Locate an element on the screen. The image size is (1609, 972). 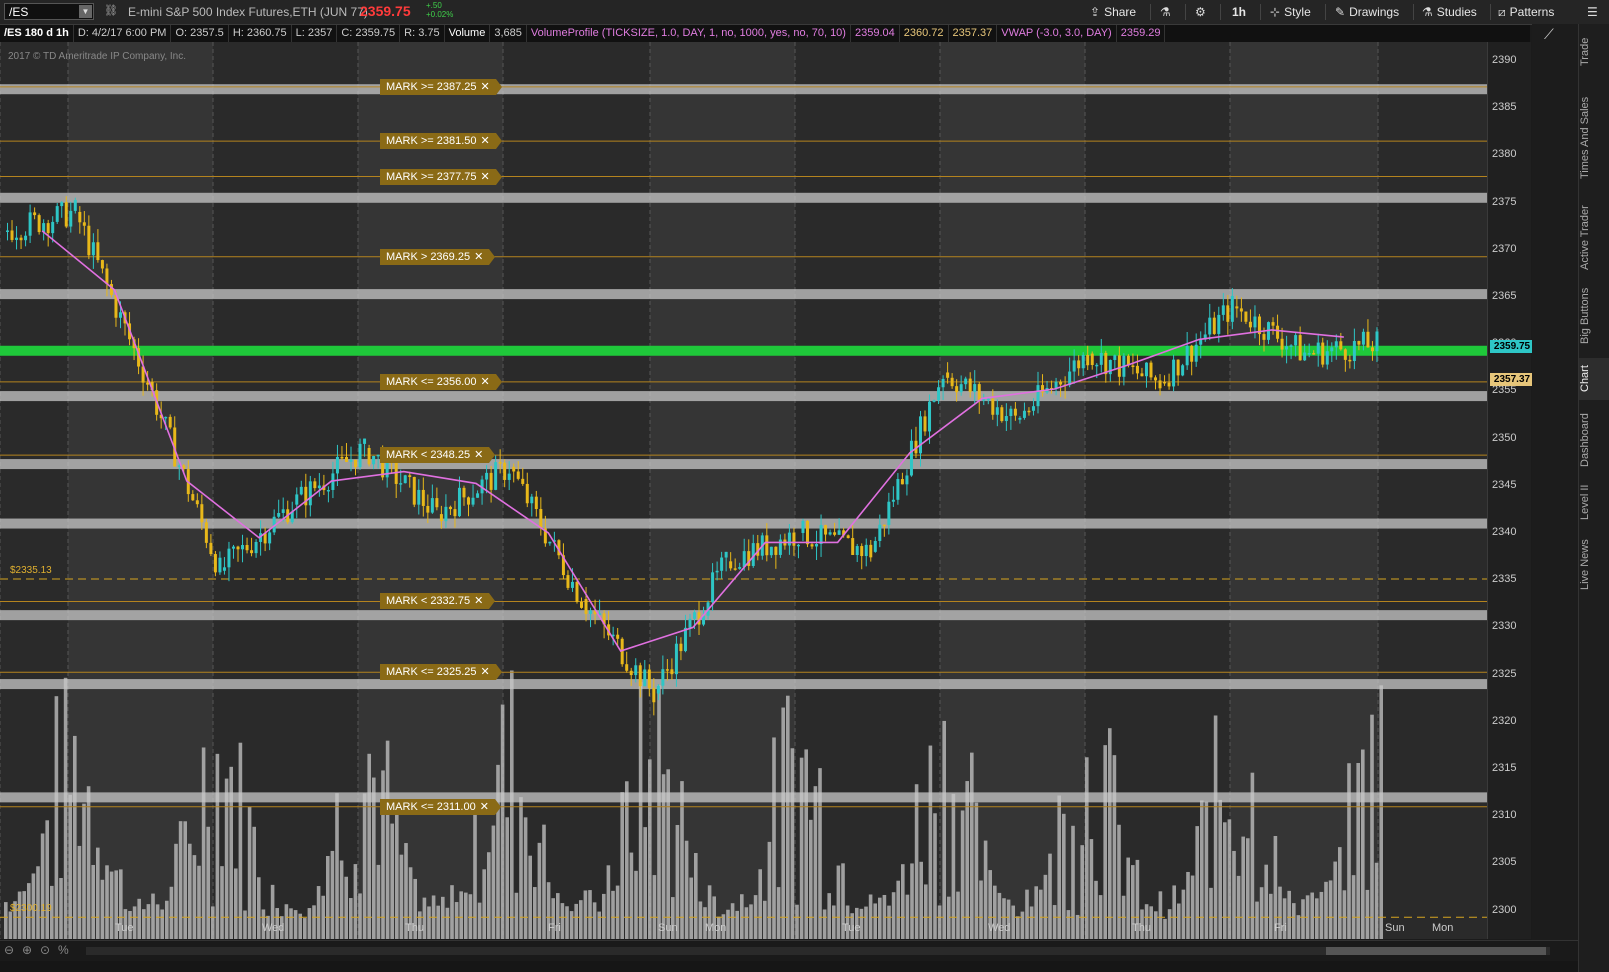
tab-live-news: Live News is located at coordinates (1594, 565).